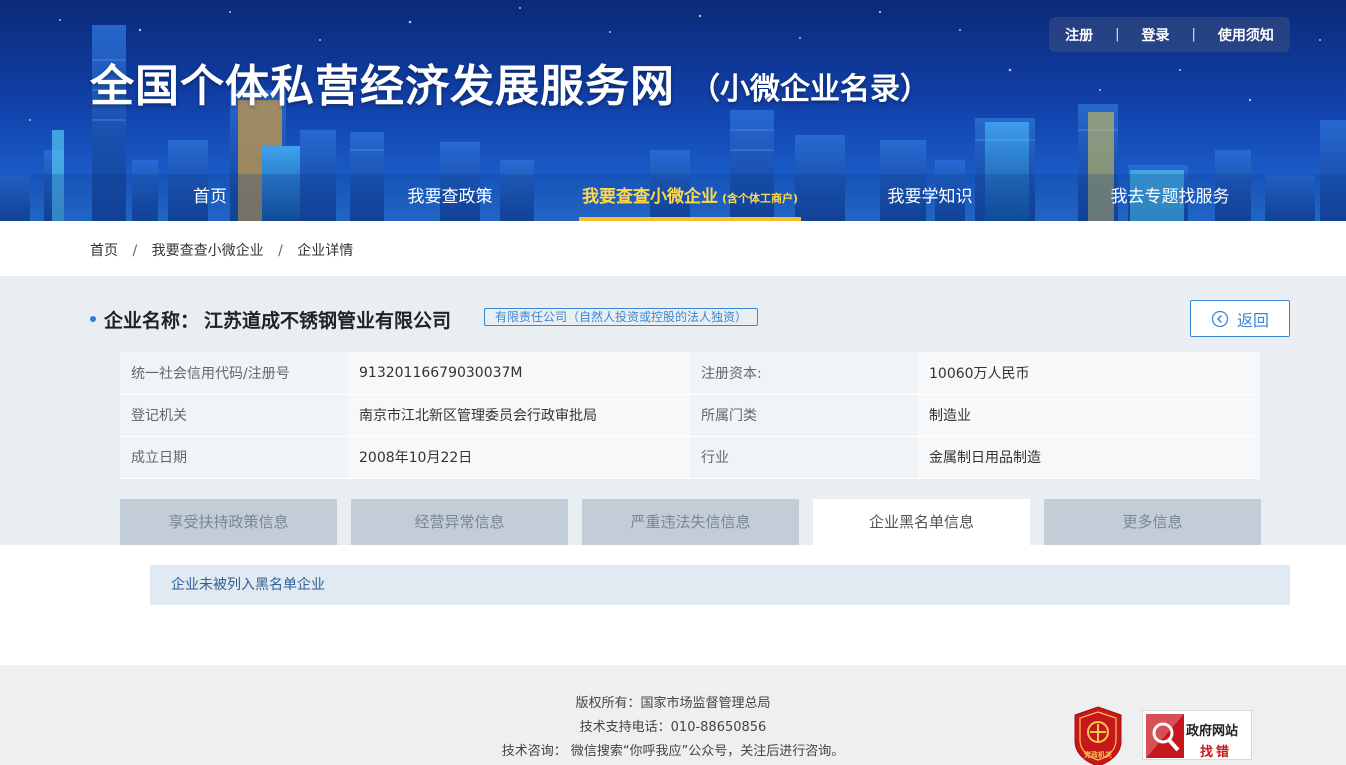  What do you see at coordinates (93, 319) in the screenshot?
I see `bullet-dot-icon` at bounding box center [93, 319].